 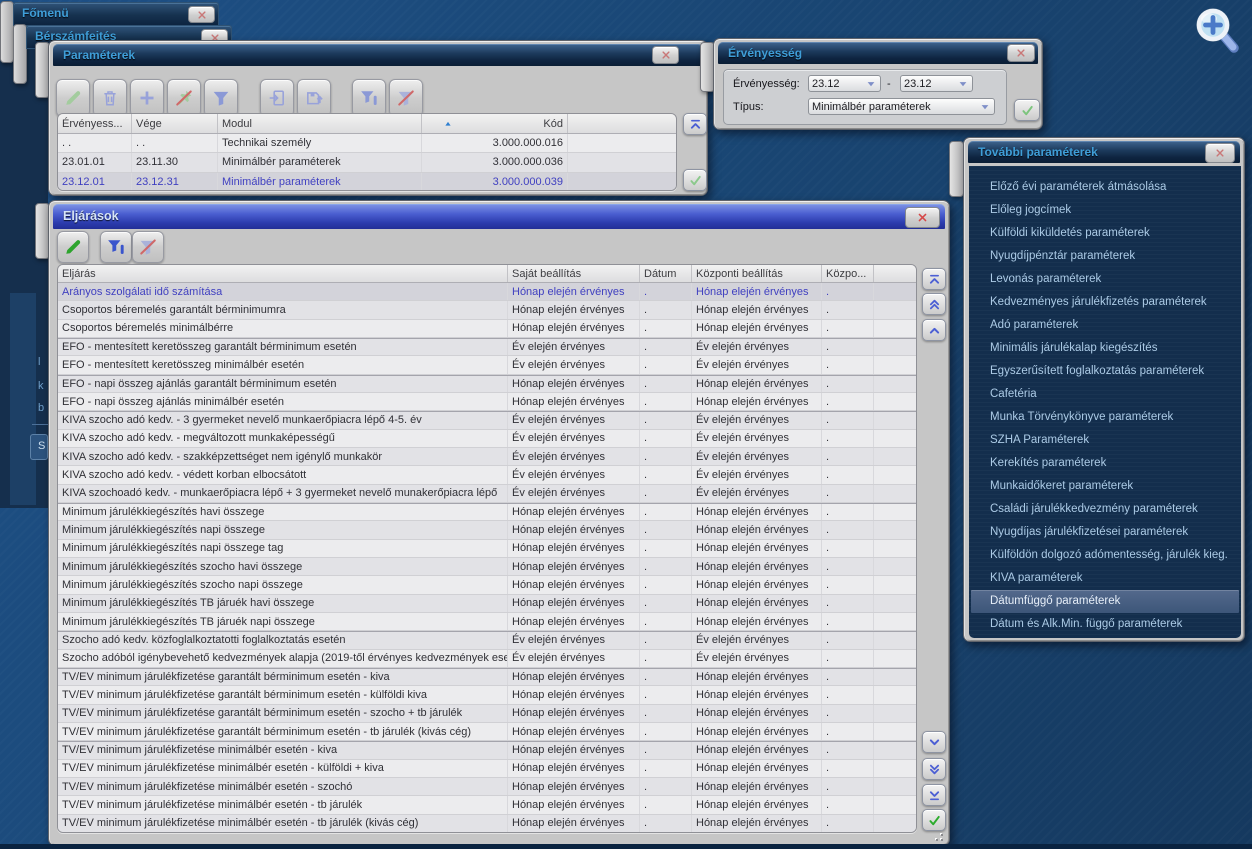 I want to click on ervenyesseg-close-button, so click(x=1021, y=53).